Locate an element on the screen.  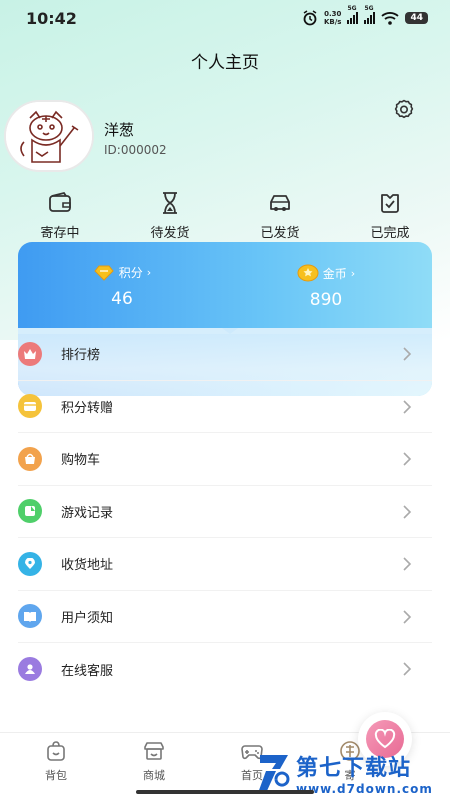
wallet-icon is located at coordinates (60, 201).